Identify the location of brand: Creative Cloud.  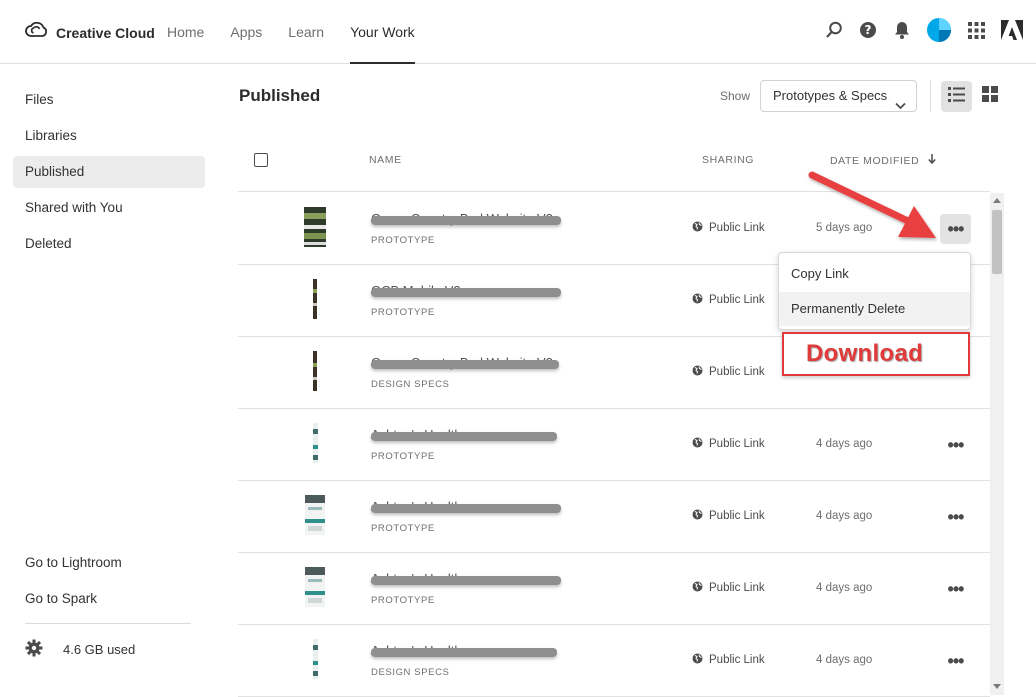
(89, 32).